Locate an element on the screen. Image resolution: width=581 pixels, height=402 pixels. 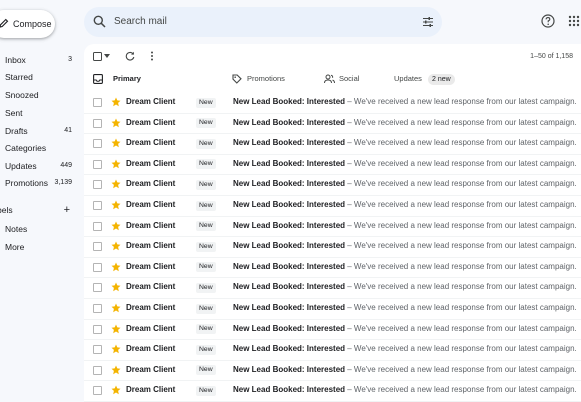
nav-item-drafts: Drafts 41 is located at coordinates (39, 131).